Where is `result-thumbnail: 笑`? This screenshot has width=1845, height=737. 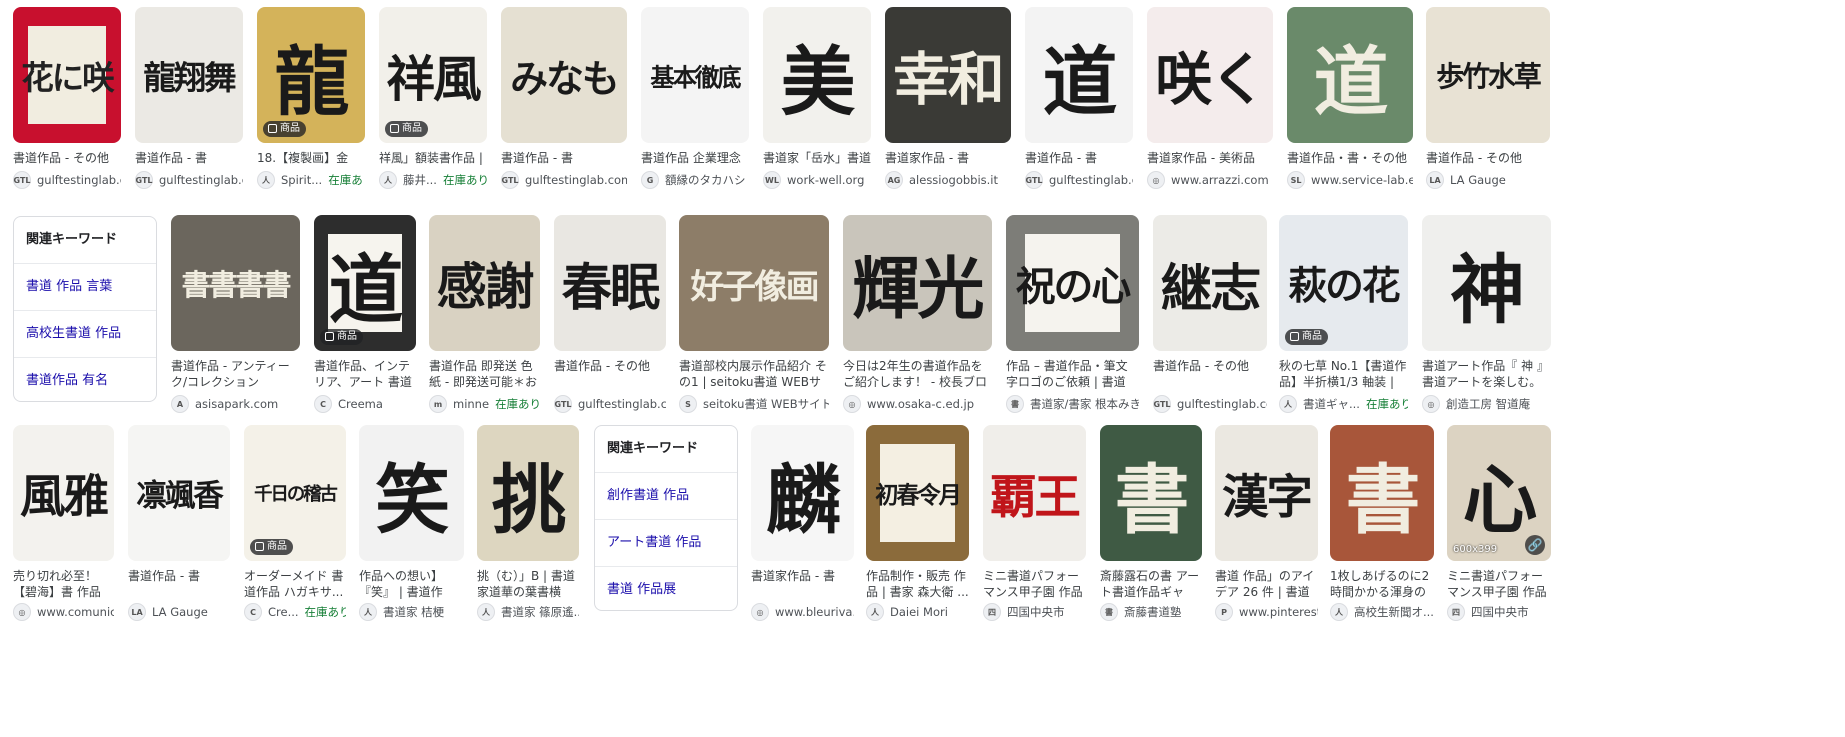 result-thumbnail: 笑 is located at coordinates (411, 493).